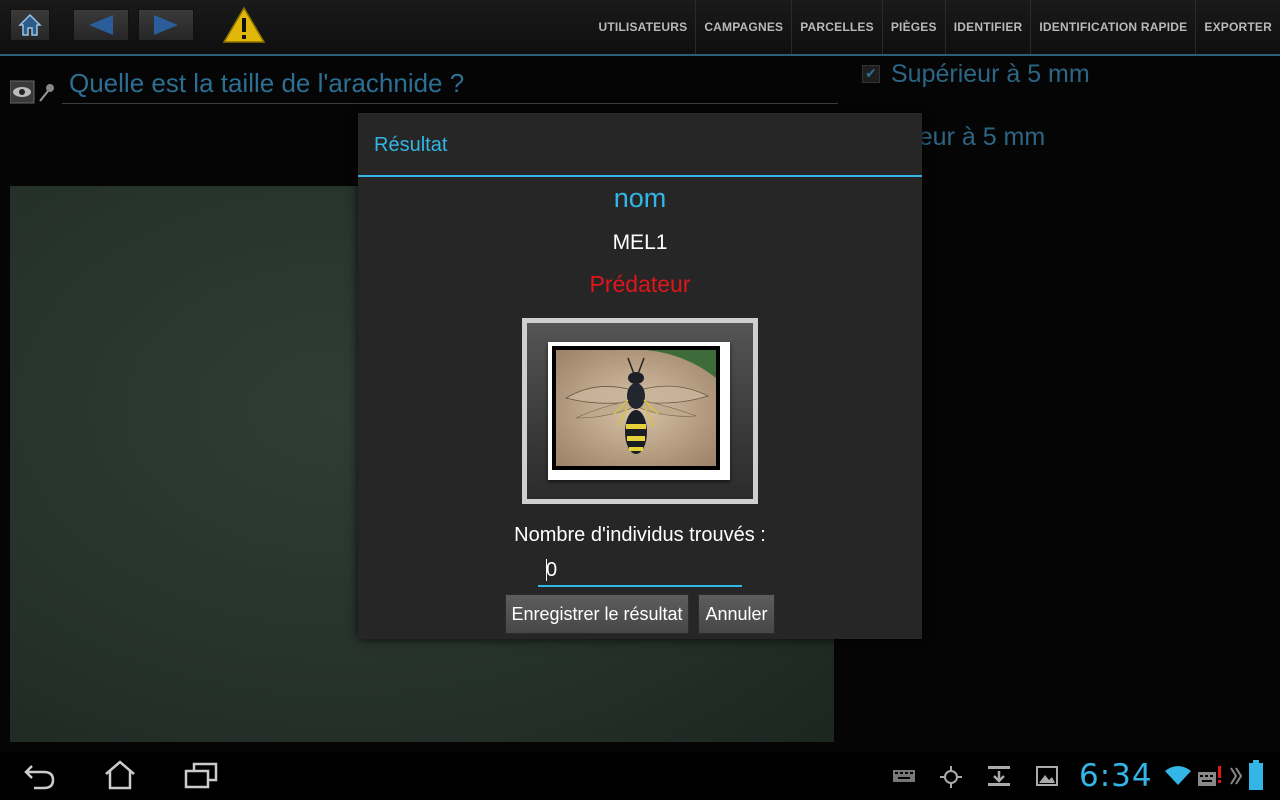 This screenshot has width=1280, height=800. What do you see at coordinates (1116, 776) in the screenshot?
I see `clock: 6:34` at bounding box center [1116, 776].